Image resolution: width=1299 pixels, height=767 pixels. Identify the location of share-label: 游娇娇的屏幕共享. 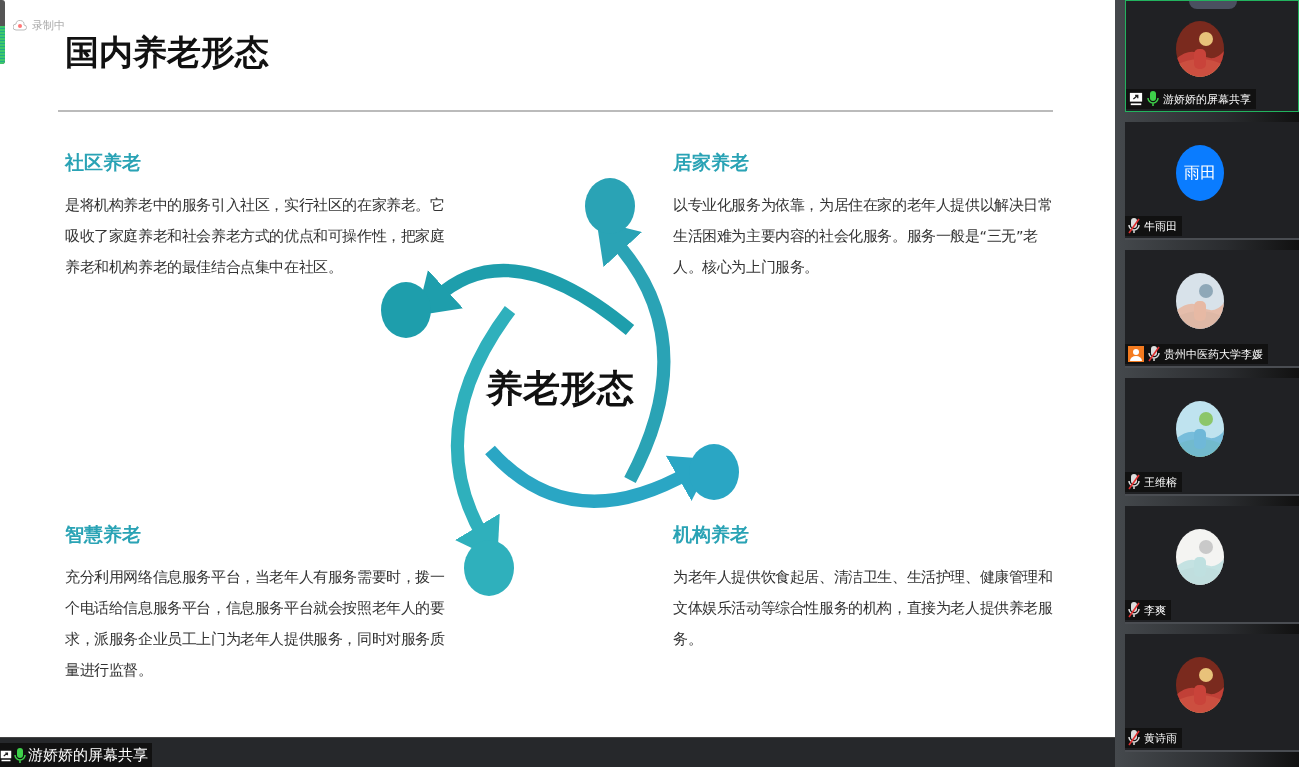
(88, 755).